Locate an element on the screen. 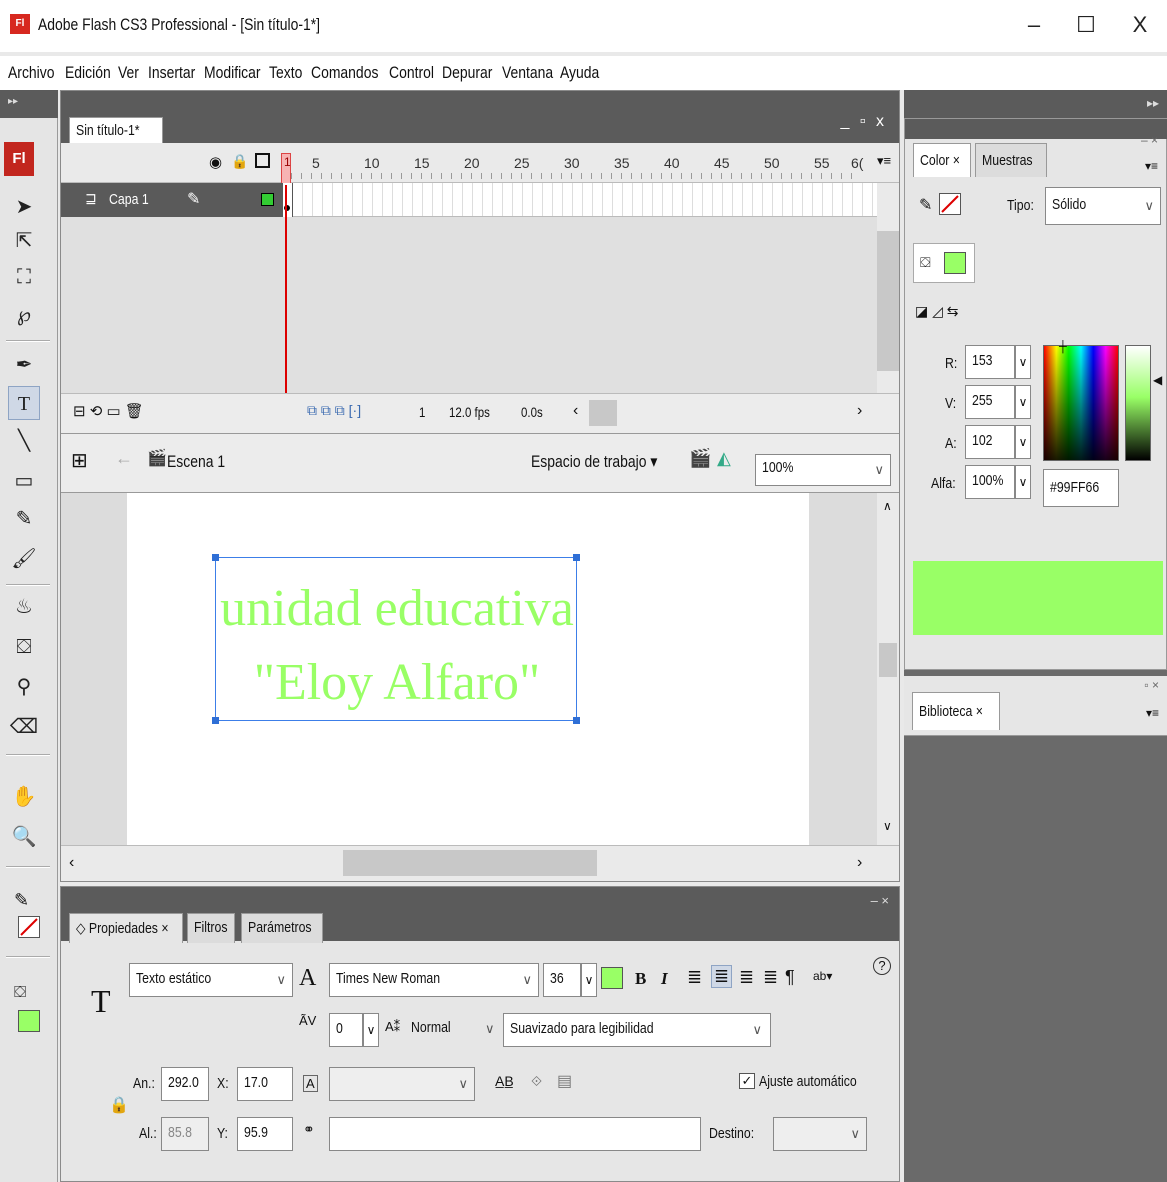 This screenshot has height=1182, width=1167. menu-modificar: Modificar is located at coordinates (238, 73).